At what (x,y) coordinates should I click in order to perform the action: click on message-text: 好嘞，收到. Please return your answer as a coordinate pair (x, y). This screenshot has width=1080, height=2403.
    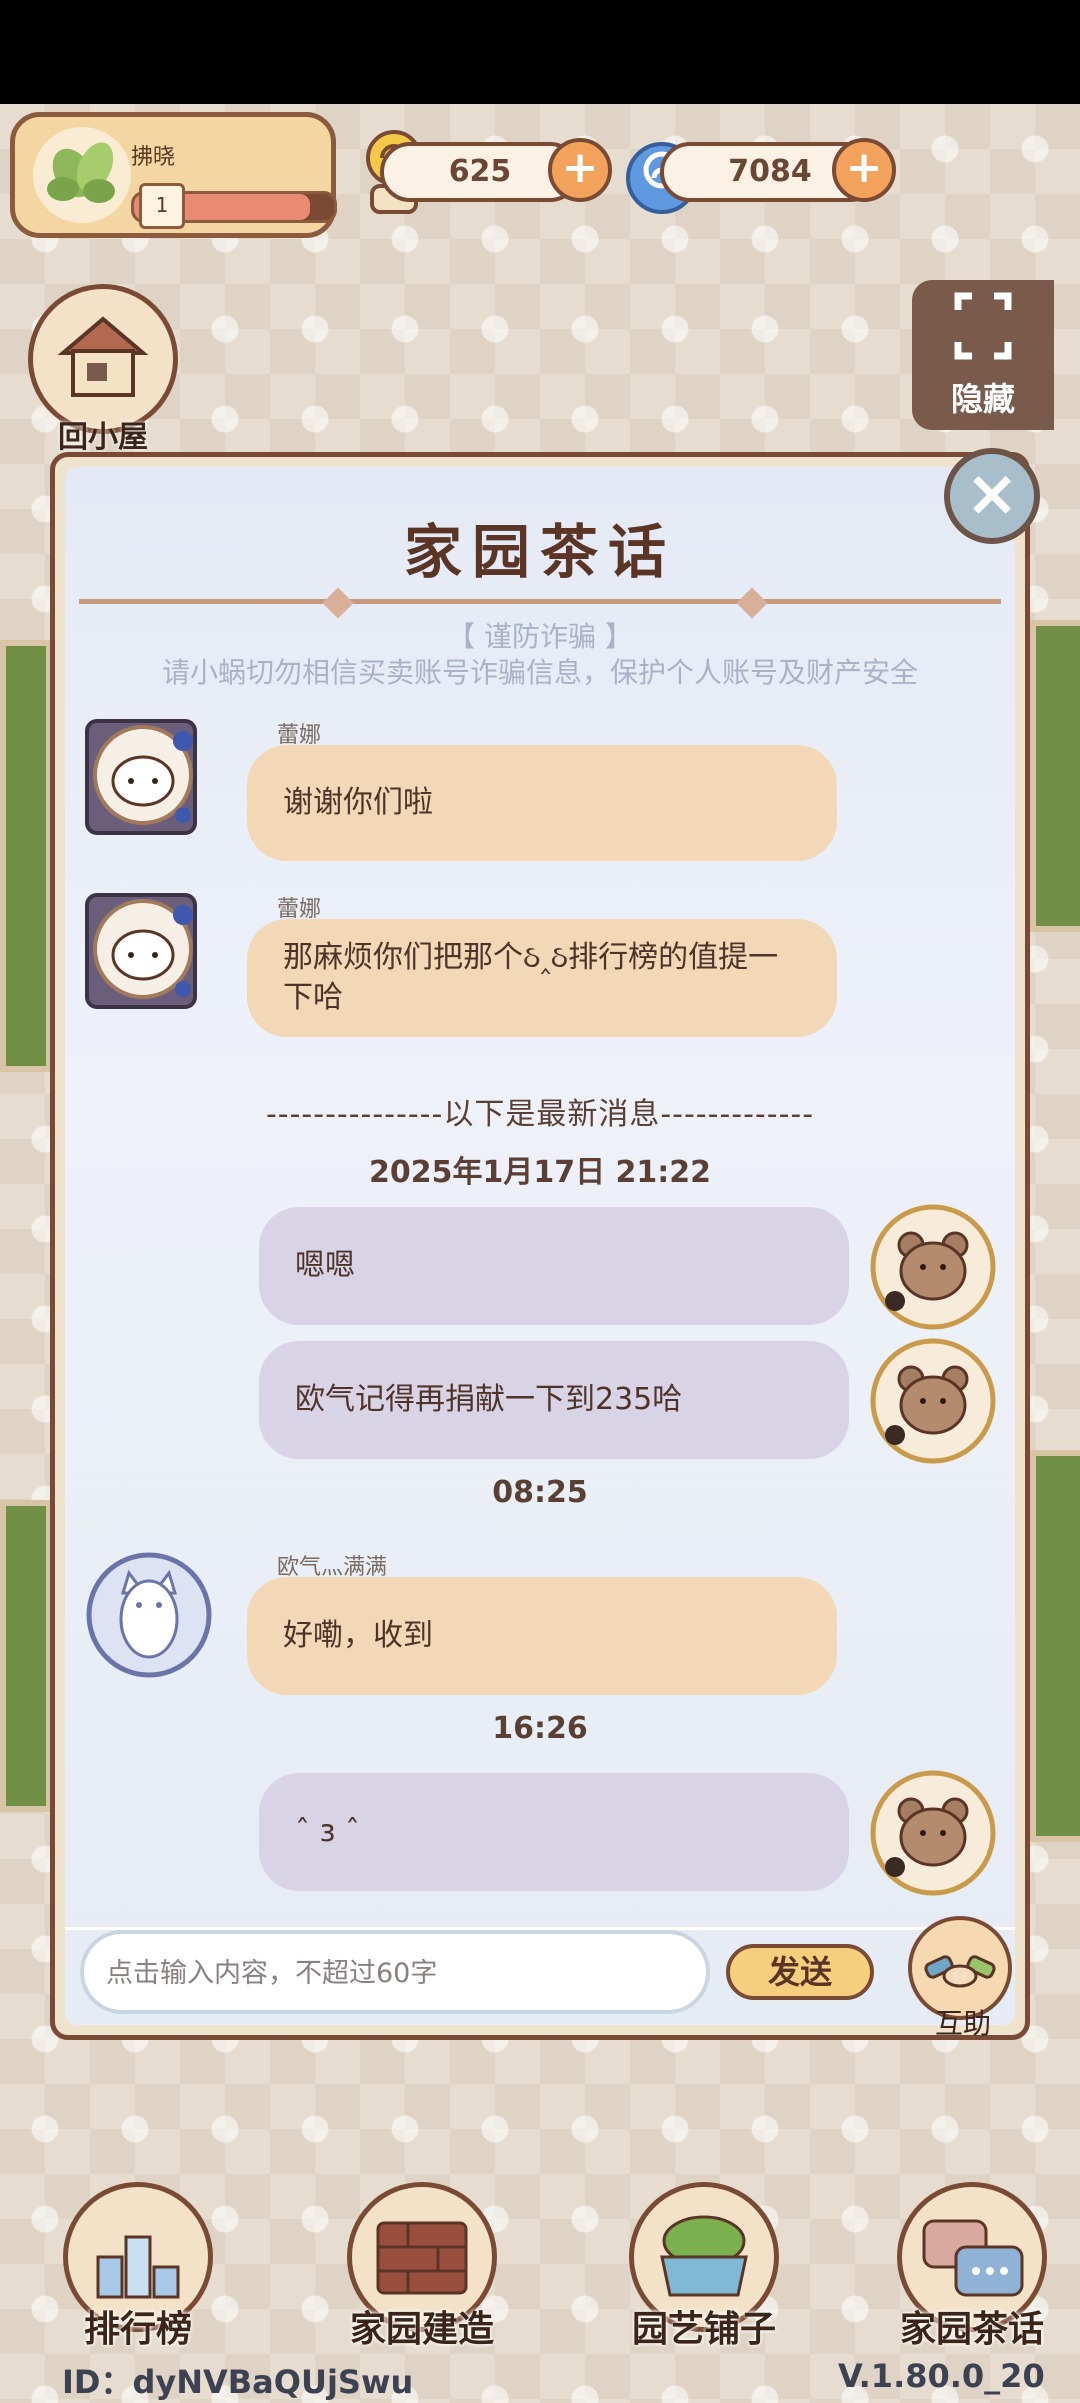
    Looking at the image, I should click on (358, 1635).